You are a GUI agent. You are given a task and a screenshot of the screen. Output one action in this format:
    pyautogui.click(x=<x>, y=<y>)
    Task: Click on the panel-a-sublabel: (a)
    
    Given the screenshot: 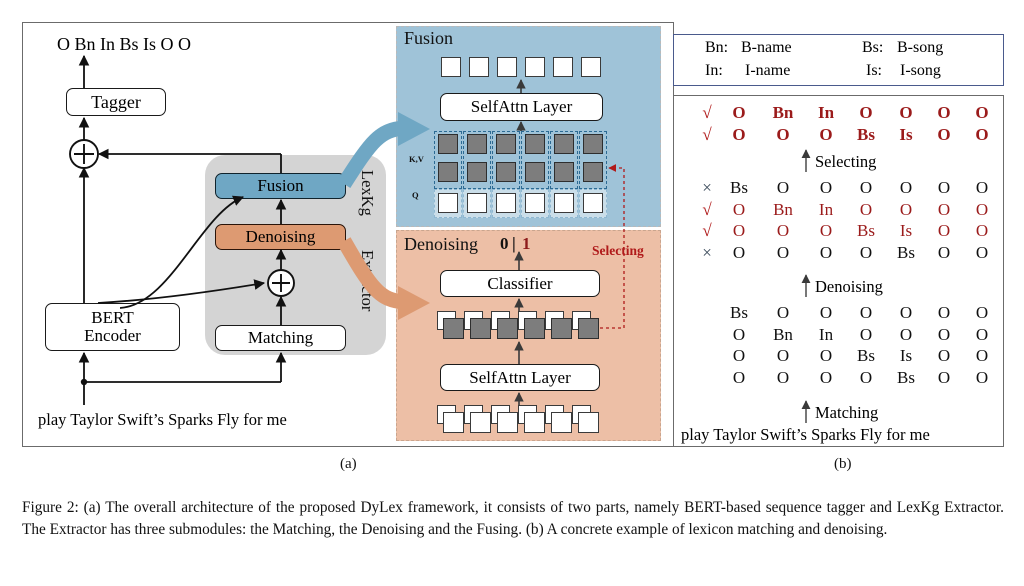 What is the action you would take?
    pyautogui.click(x=348, y=464)
    